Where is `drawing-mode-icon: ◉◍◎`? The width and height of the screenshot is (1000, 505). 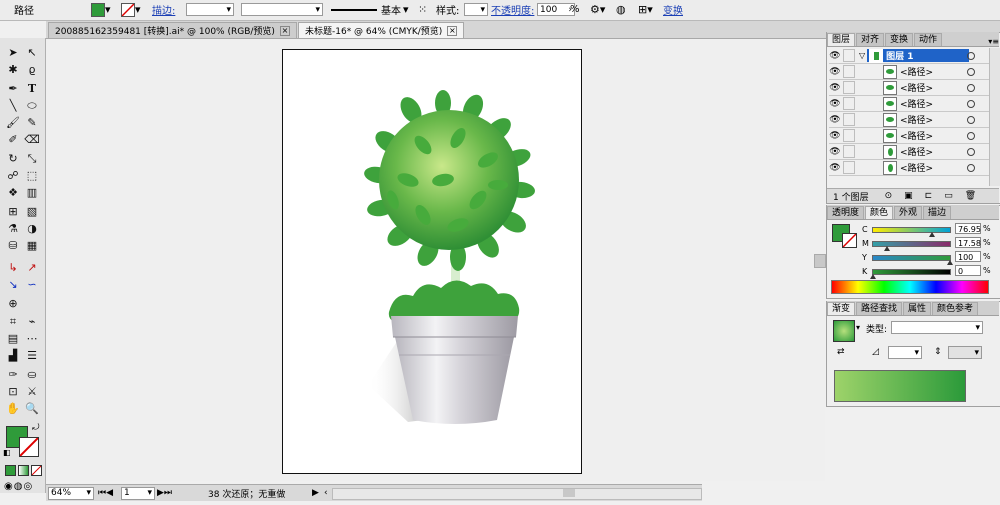
drawing-mode-icon: ◉◍◎ is located at coordinates (18, 486).